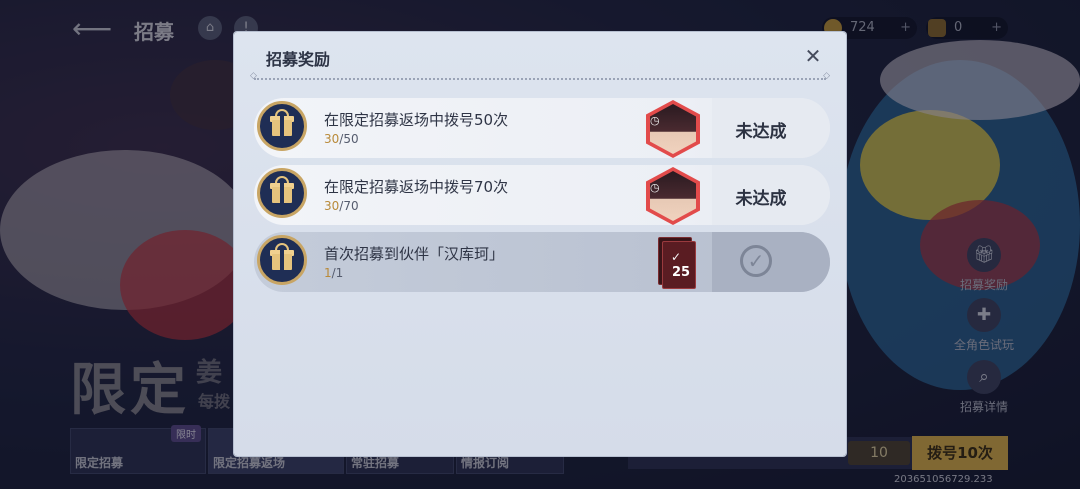 This screenshot has width=1080, height=489. I want to click on reward-progress: 30/70, so click(341, 206).